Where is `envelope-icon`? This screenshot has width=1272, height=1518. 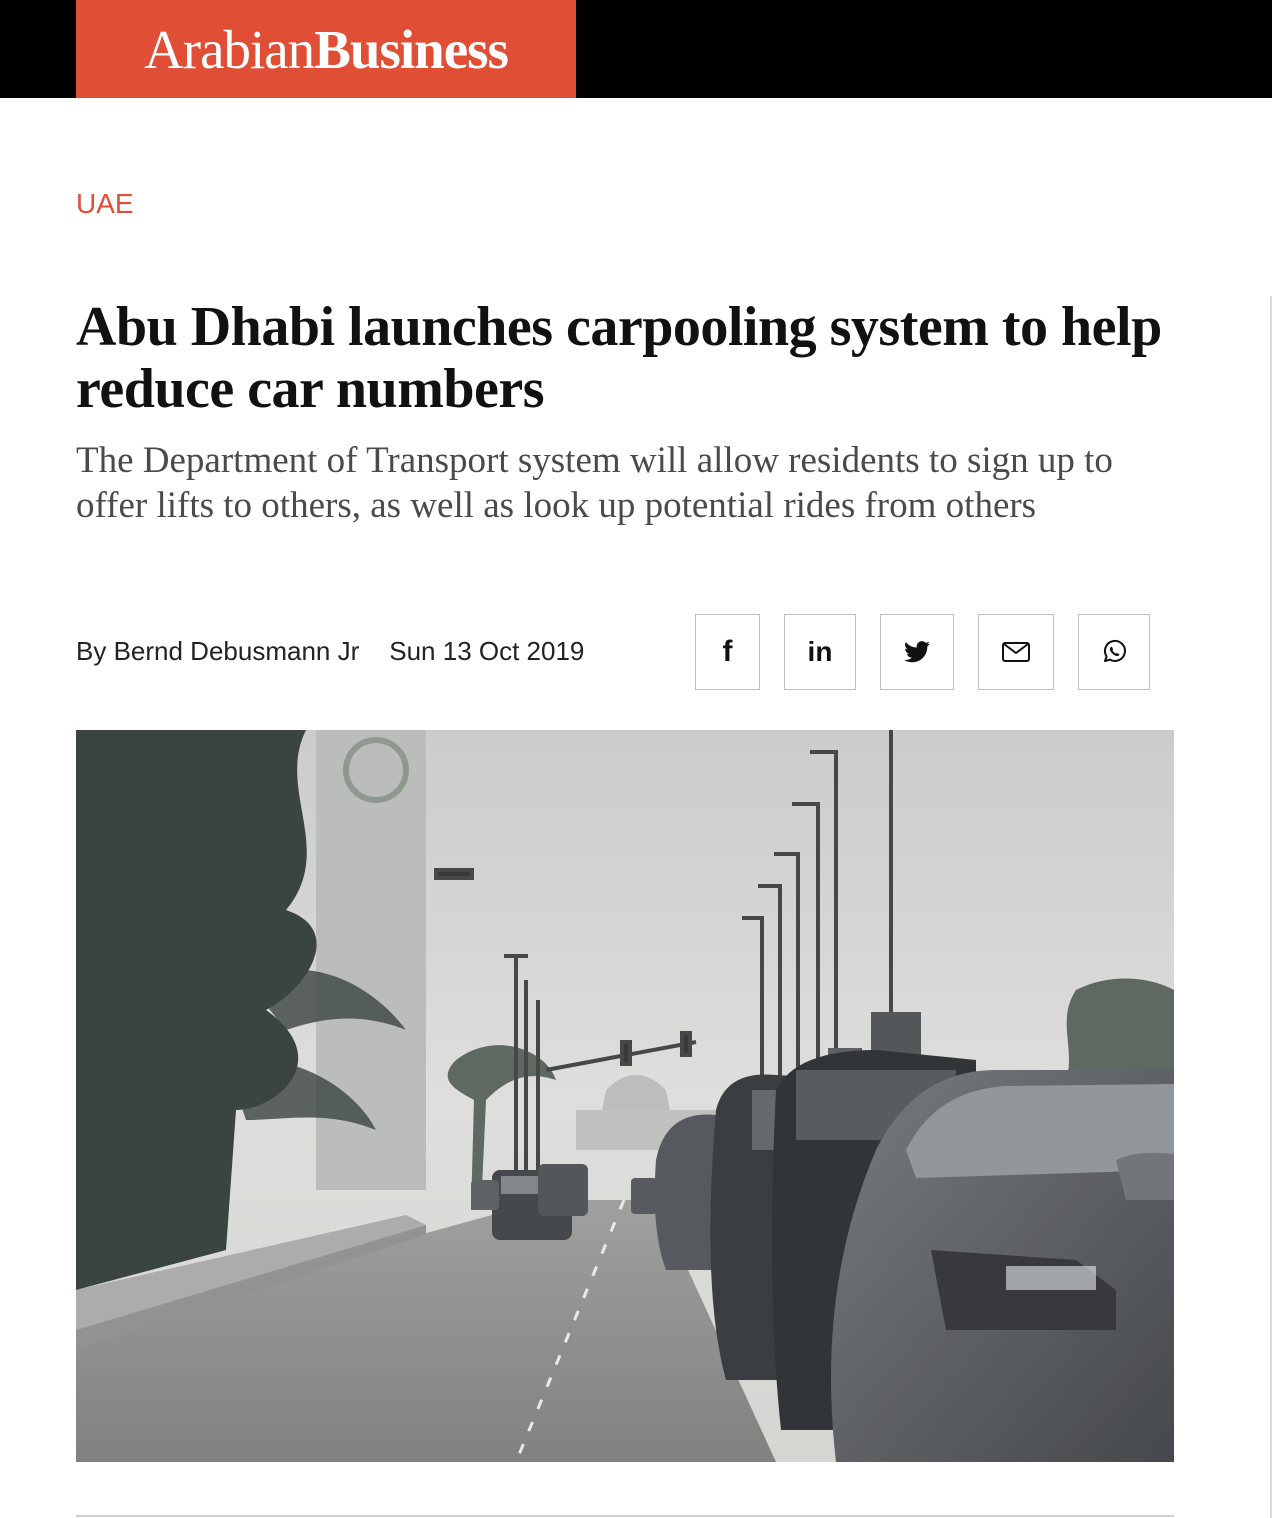
envelope-icon is located at coordinates (1016, 652).